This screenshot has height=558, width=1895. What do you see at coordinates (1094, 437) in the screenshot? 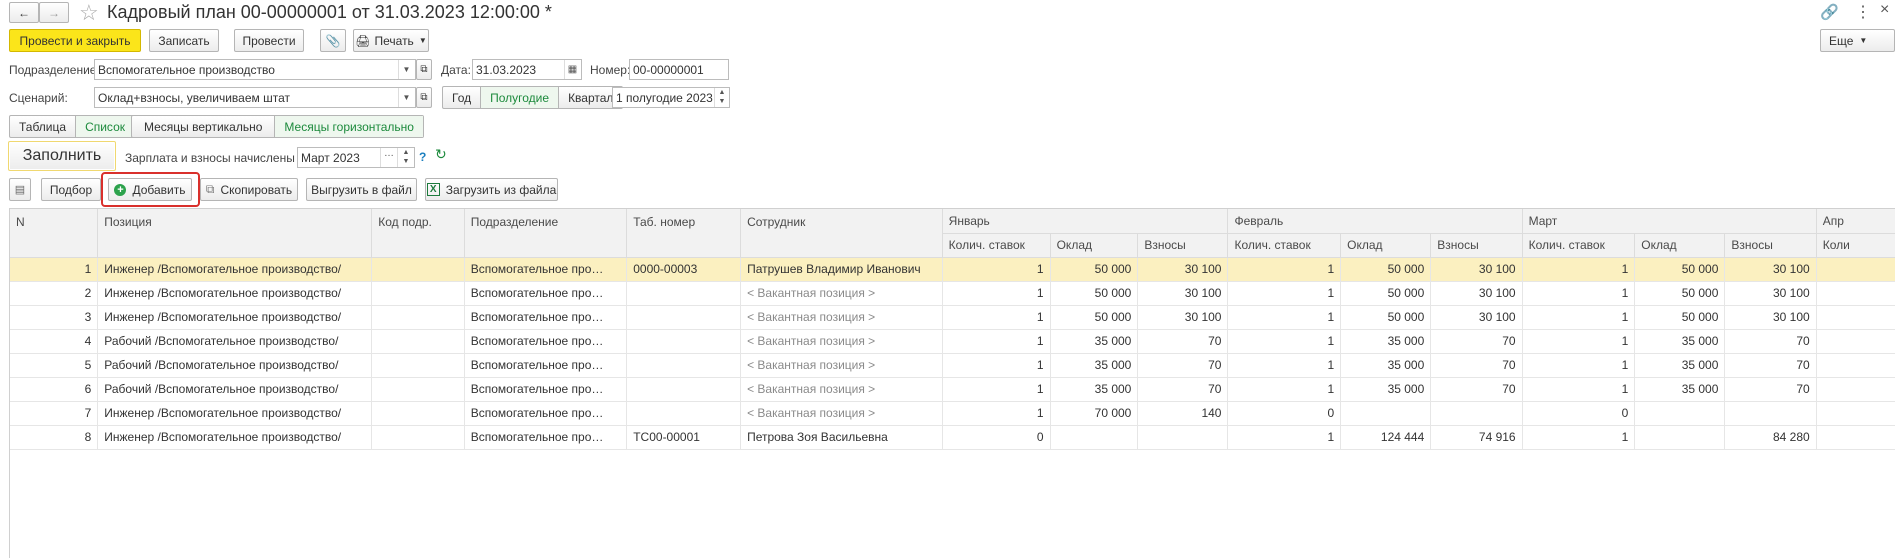
I see `cell-j2` at bounding box center [1094, 437].